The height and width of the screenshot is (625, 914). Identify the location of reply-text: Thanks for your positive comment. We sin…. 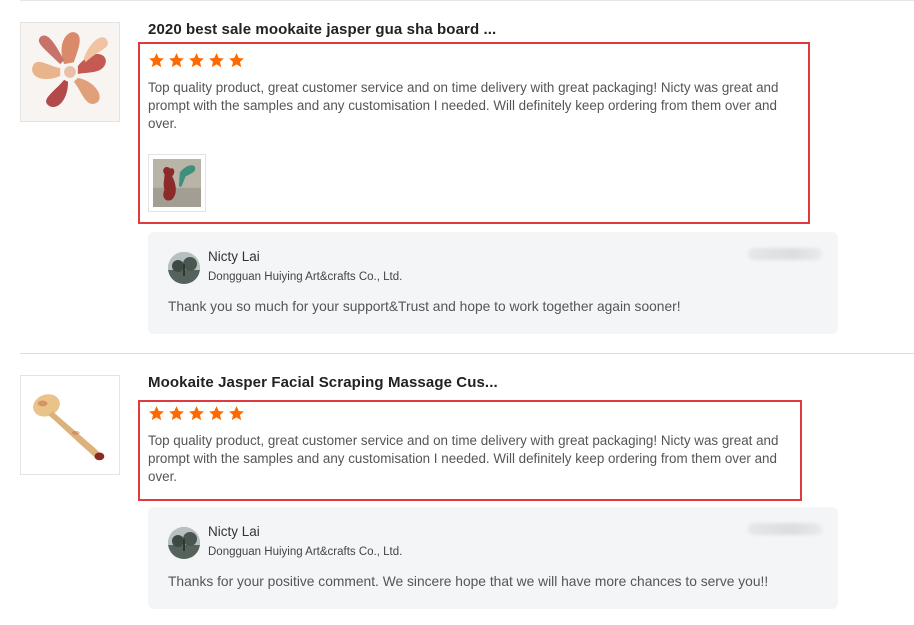
(468, 581).